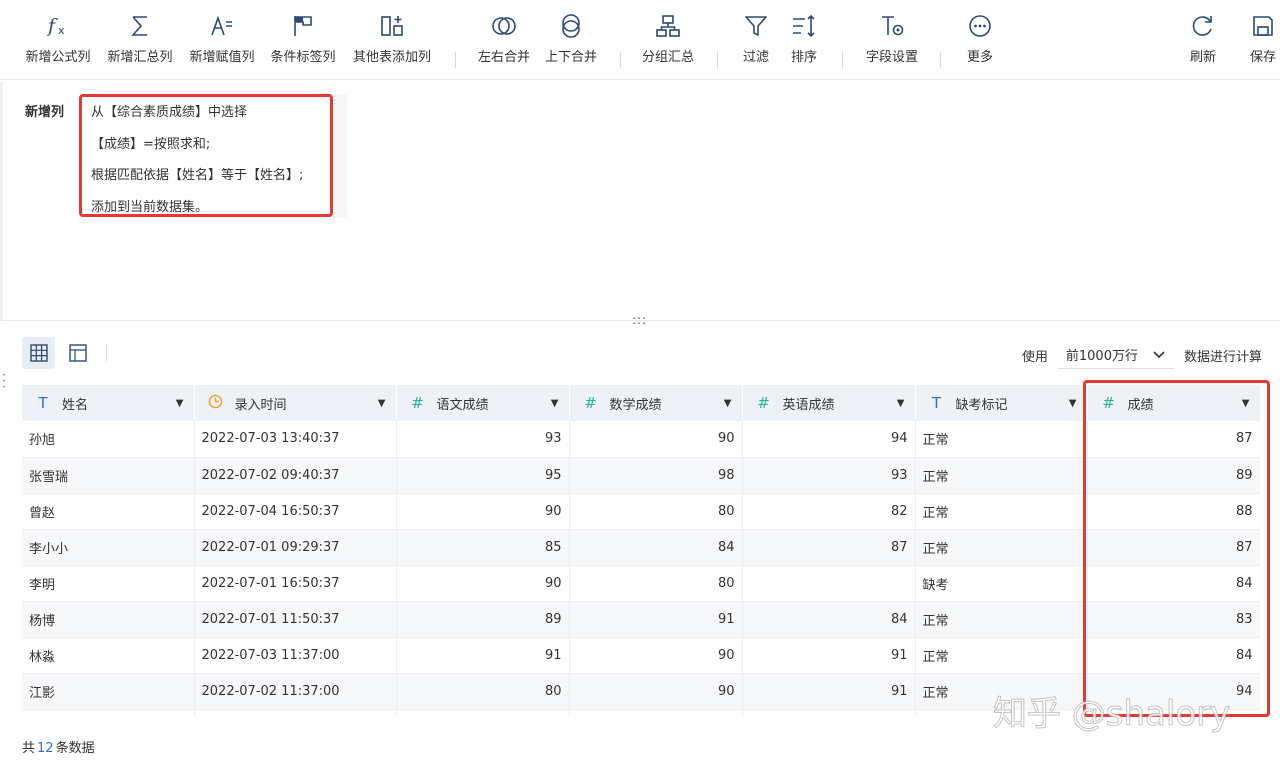 Image resolution: width=1280 pixels, height=765 pixels. What do you see at coordinates (295, 691) in the screenshot?
I see `cell: 2022-07-02 11:37:00` at bounding box center [295, 691].